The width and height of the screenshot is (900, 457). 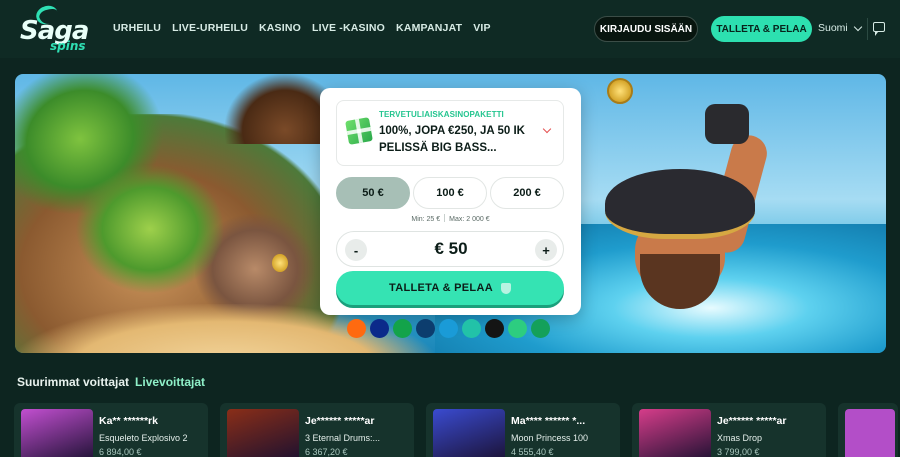 I want to click on live-winners-tab: Livevoittajat, so click(x=170, y=382).